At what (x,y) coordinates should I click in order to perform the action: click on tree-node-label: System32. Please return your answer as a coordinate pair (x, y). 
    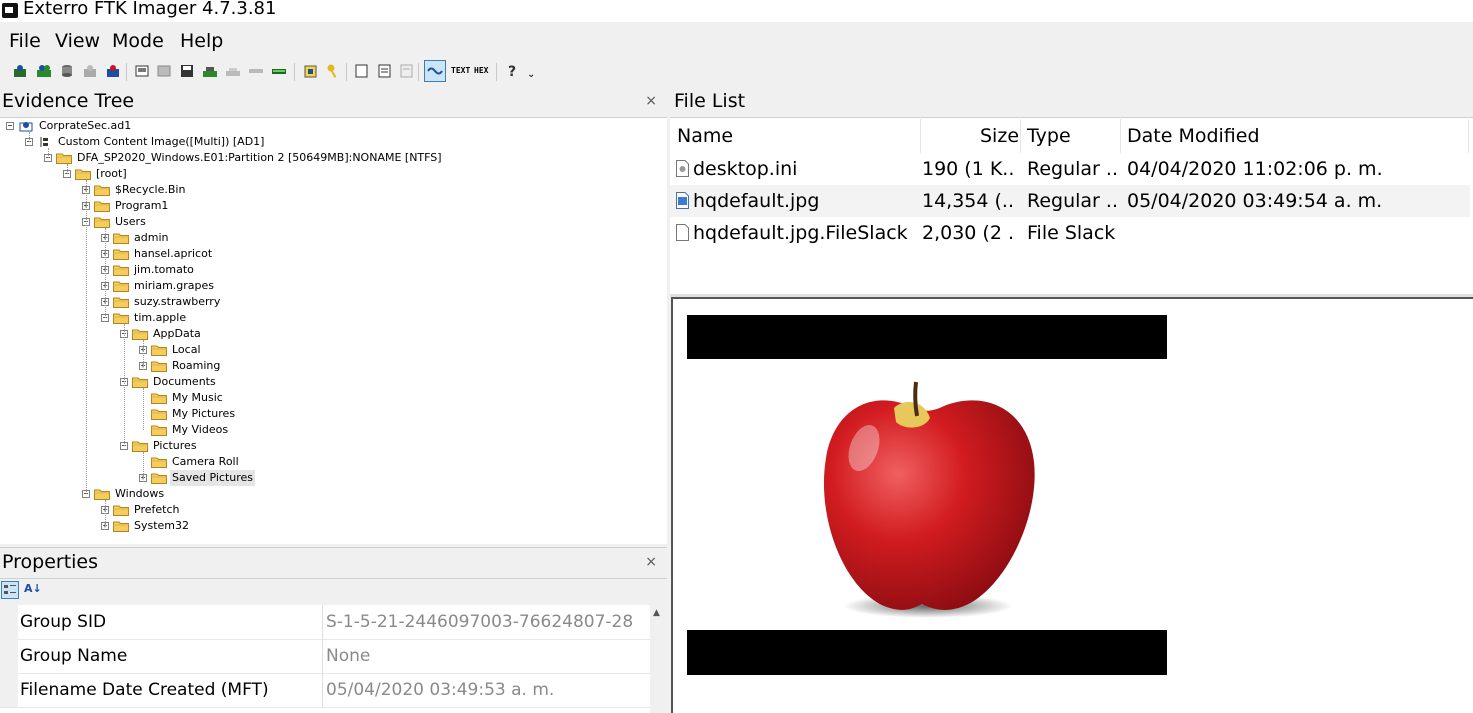
    Looking at the image, I should click on (162, 525).